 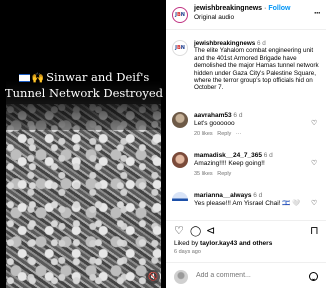 I want to click on comment-username: marianna__always, so click(x=222, y=195).